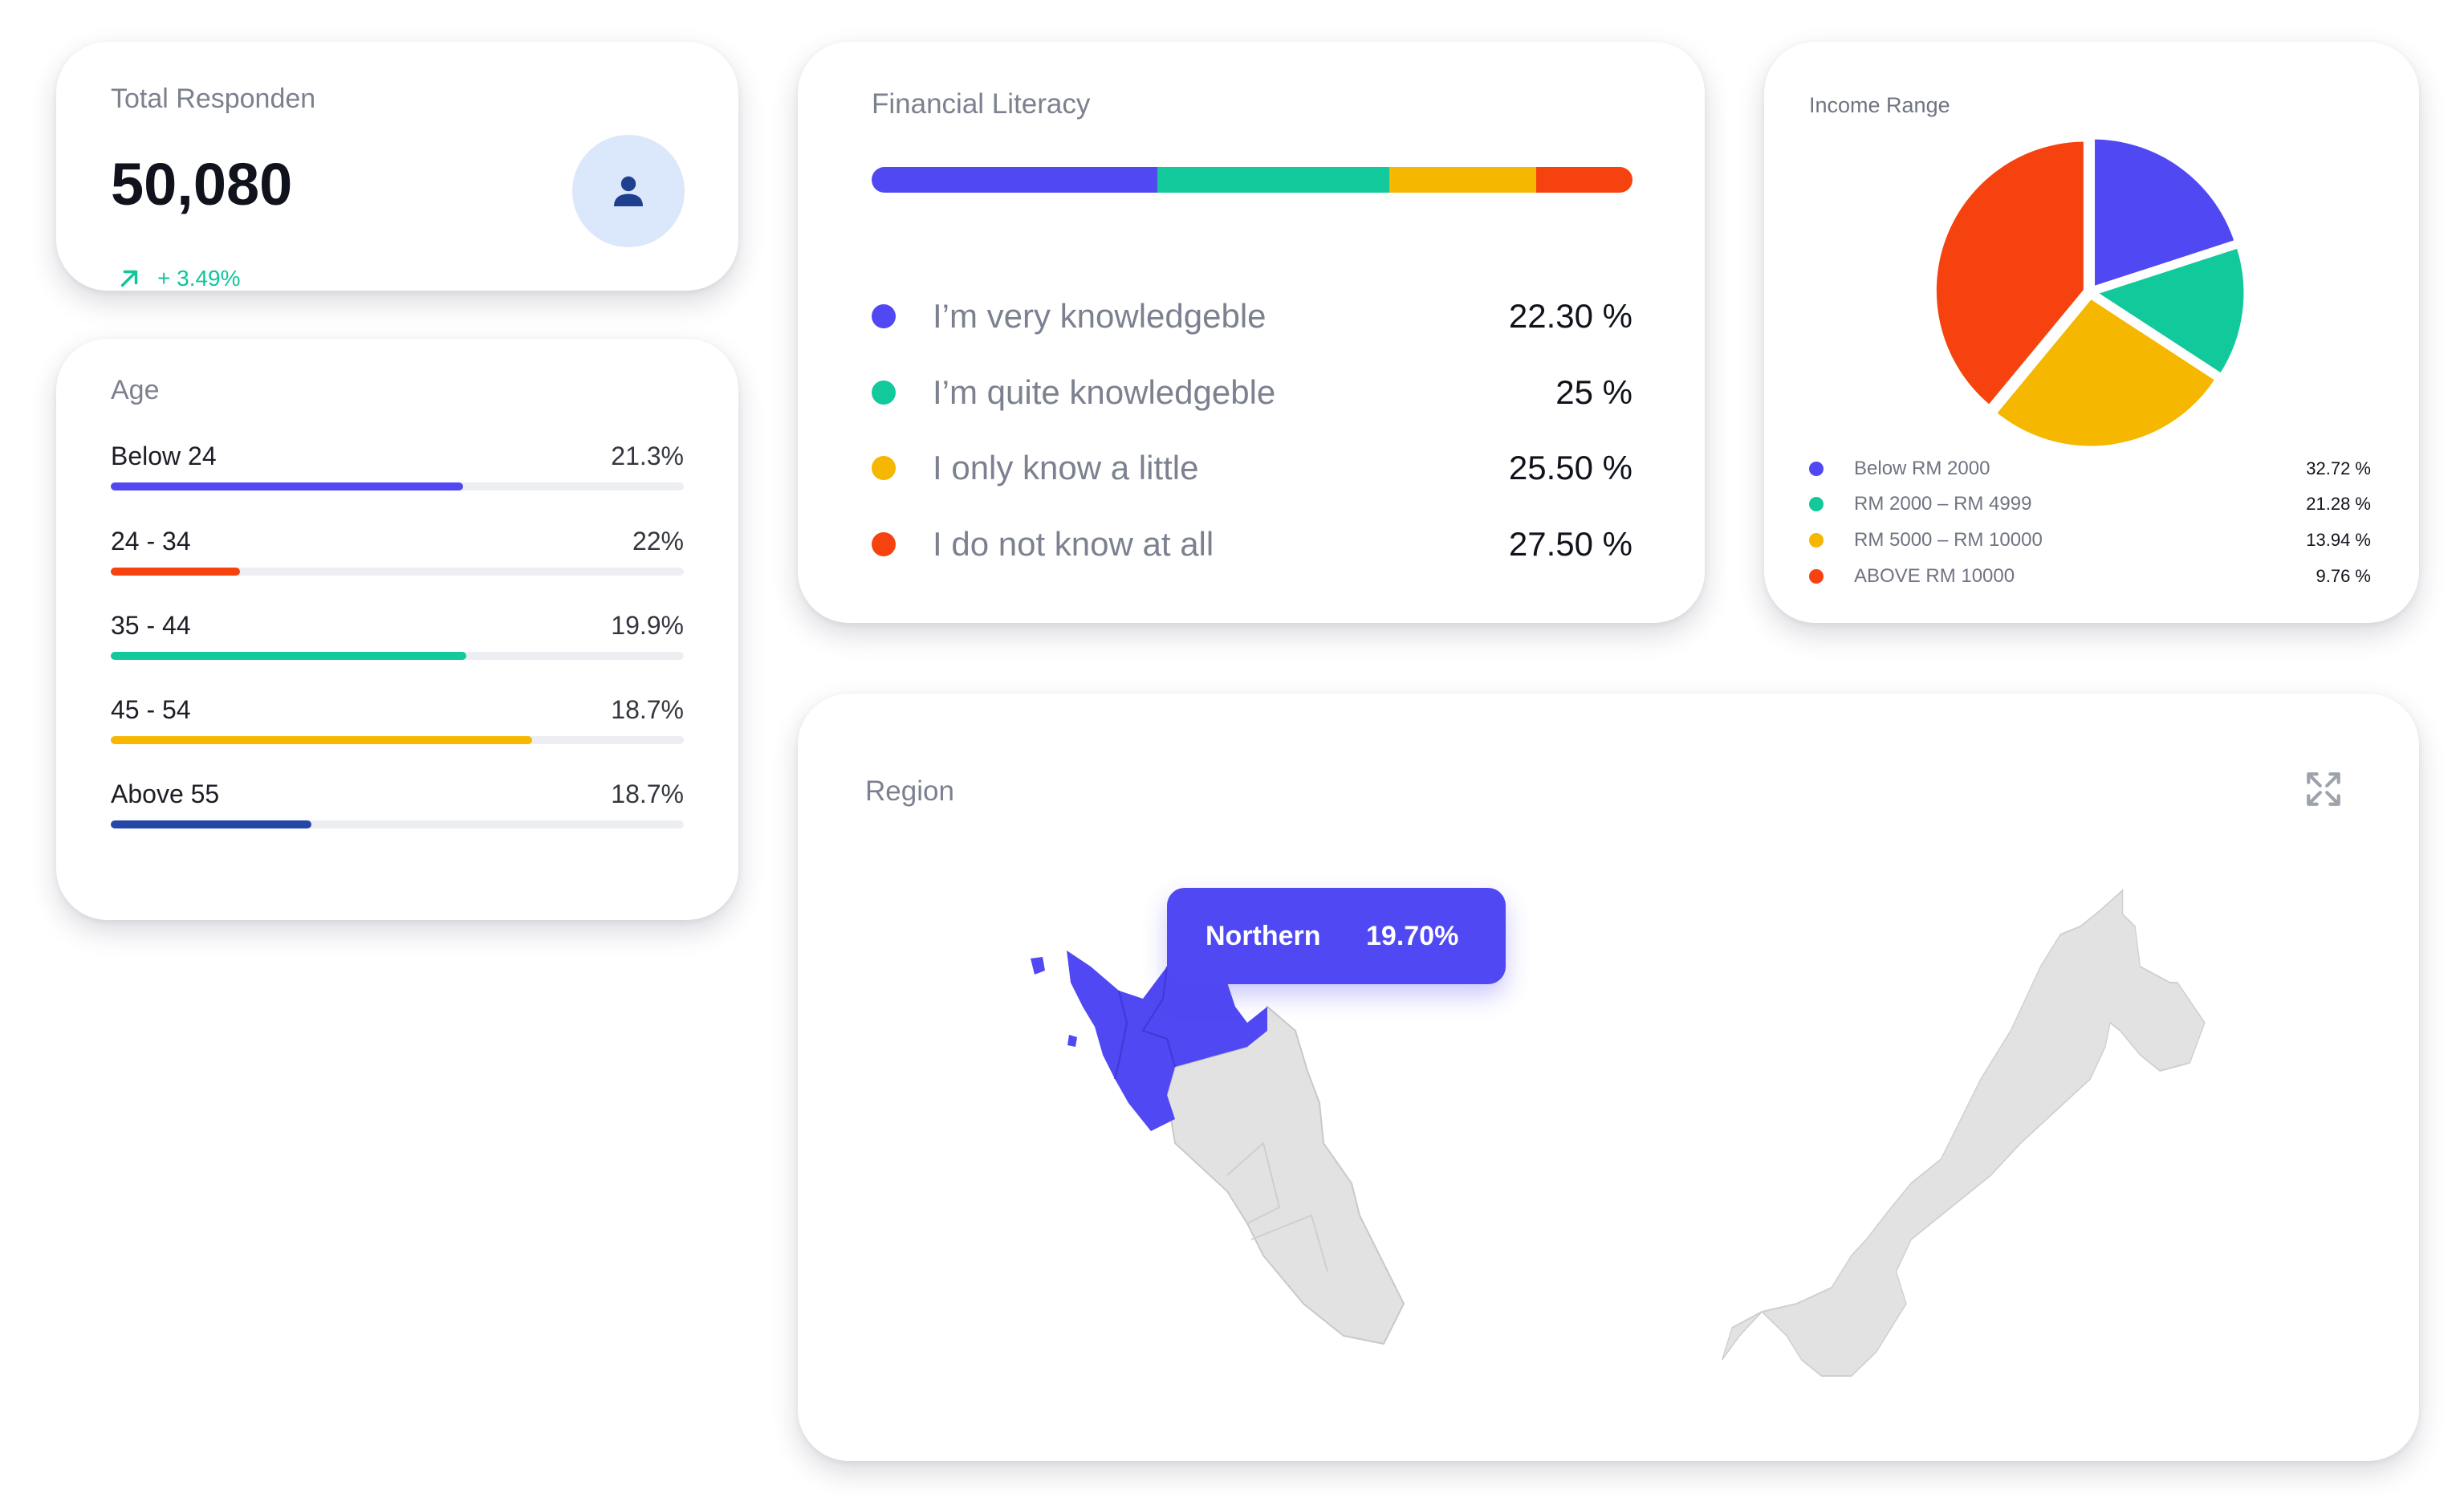 This screenshot has height=1506, width=2464. Describe the element at coordinates (397, 551) in the screenshot. I see `age-row: 24 - 34 22%` at that location.